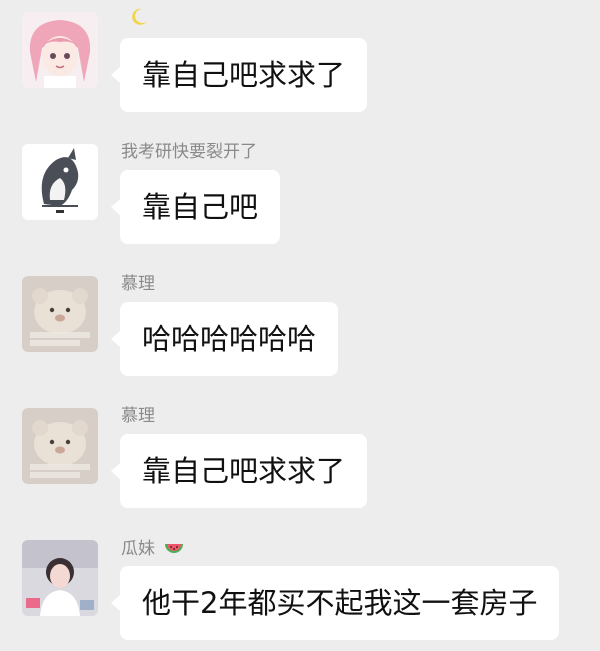 The width and height of the screenshot is (600, 651). I want to click on watermelon-icon, so click(174, 548).